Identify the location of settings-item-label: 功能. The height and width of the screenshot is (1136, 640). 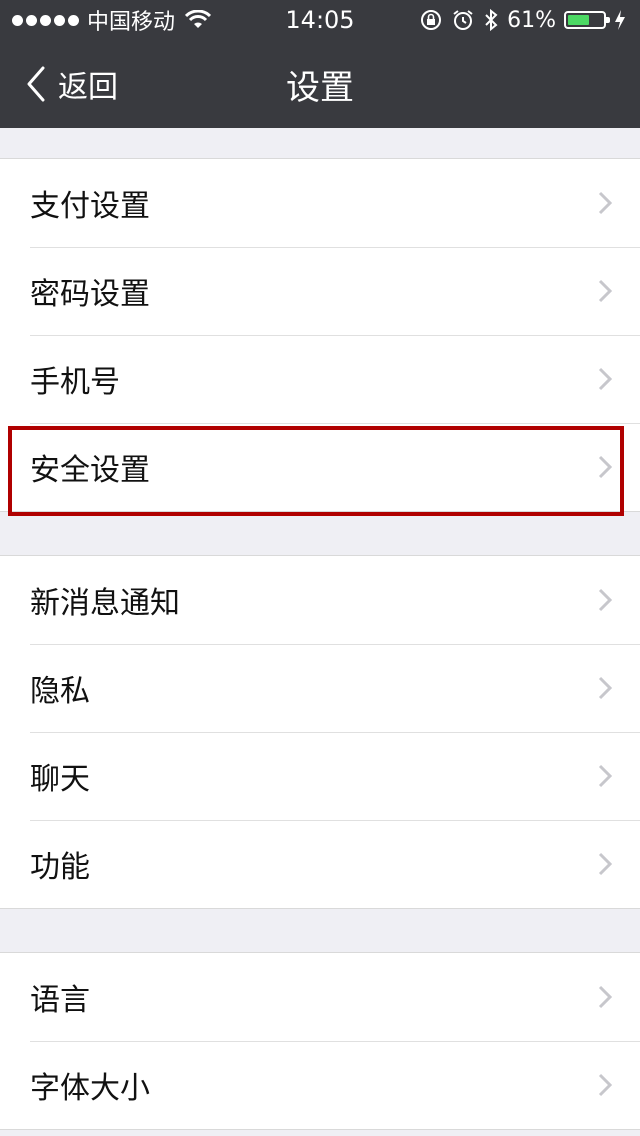
(60, 867).